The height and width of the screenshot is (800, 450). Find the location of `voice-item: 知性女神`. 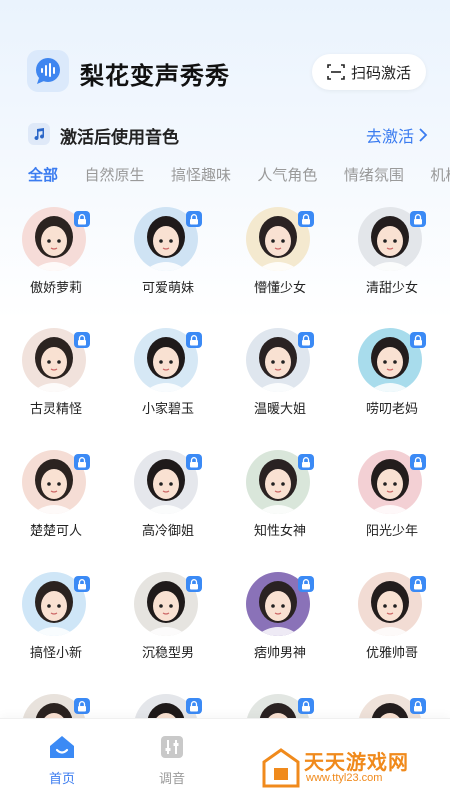

voice-item: 知性女神 is located at coordinates (280, 500).